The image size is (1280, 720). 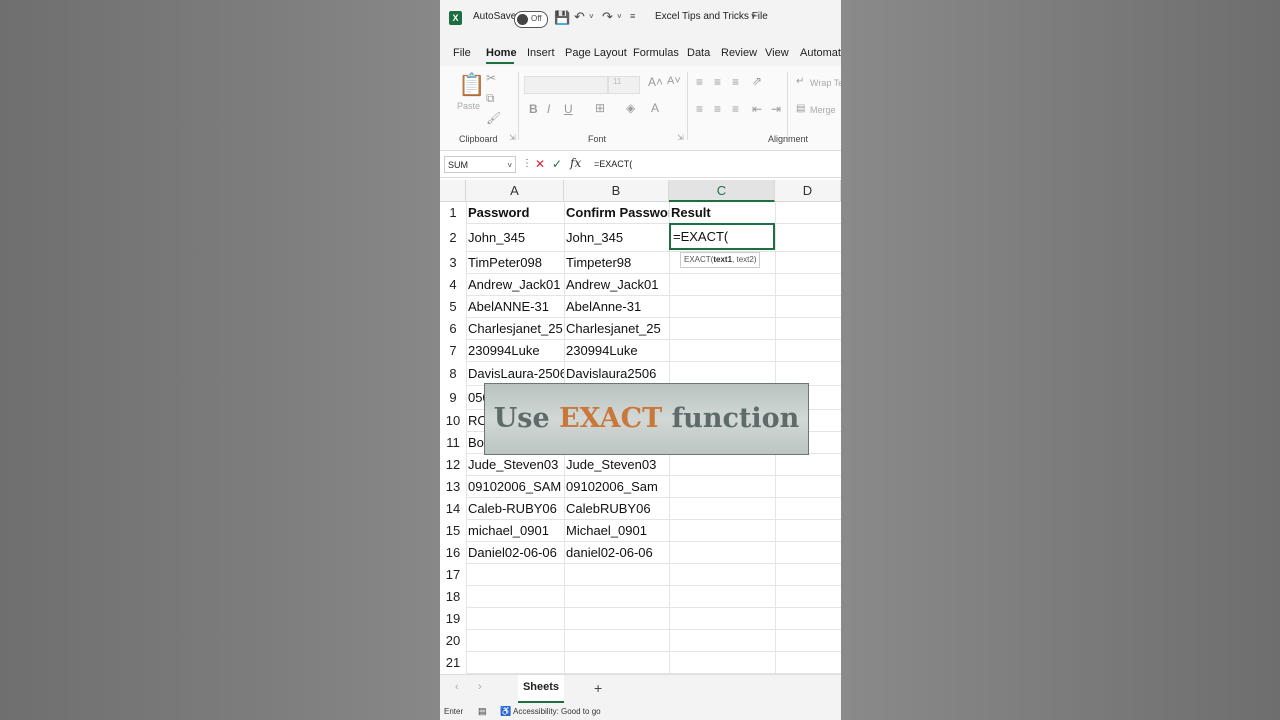 I want to click on redo-icon: ↷, so click(x=607, y=17).